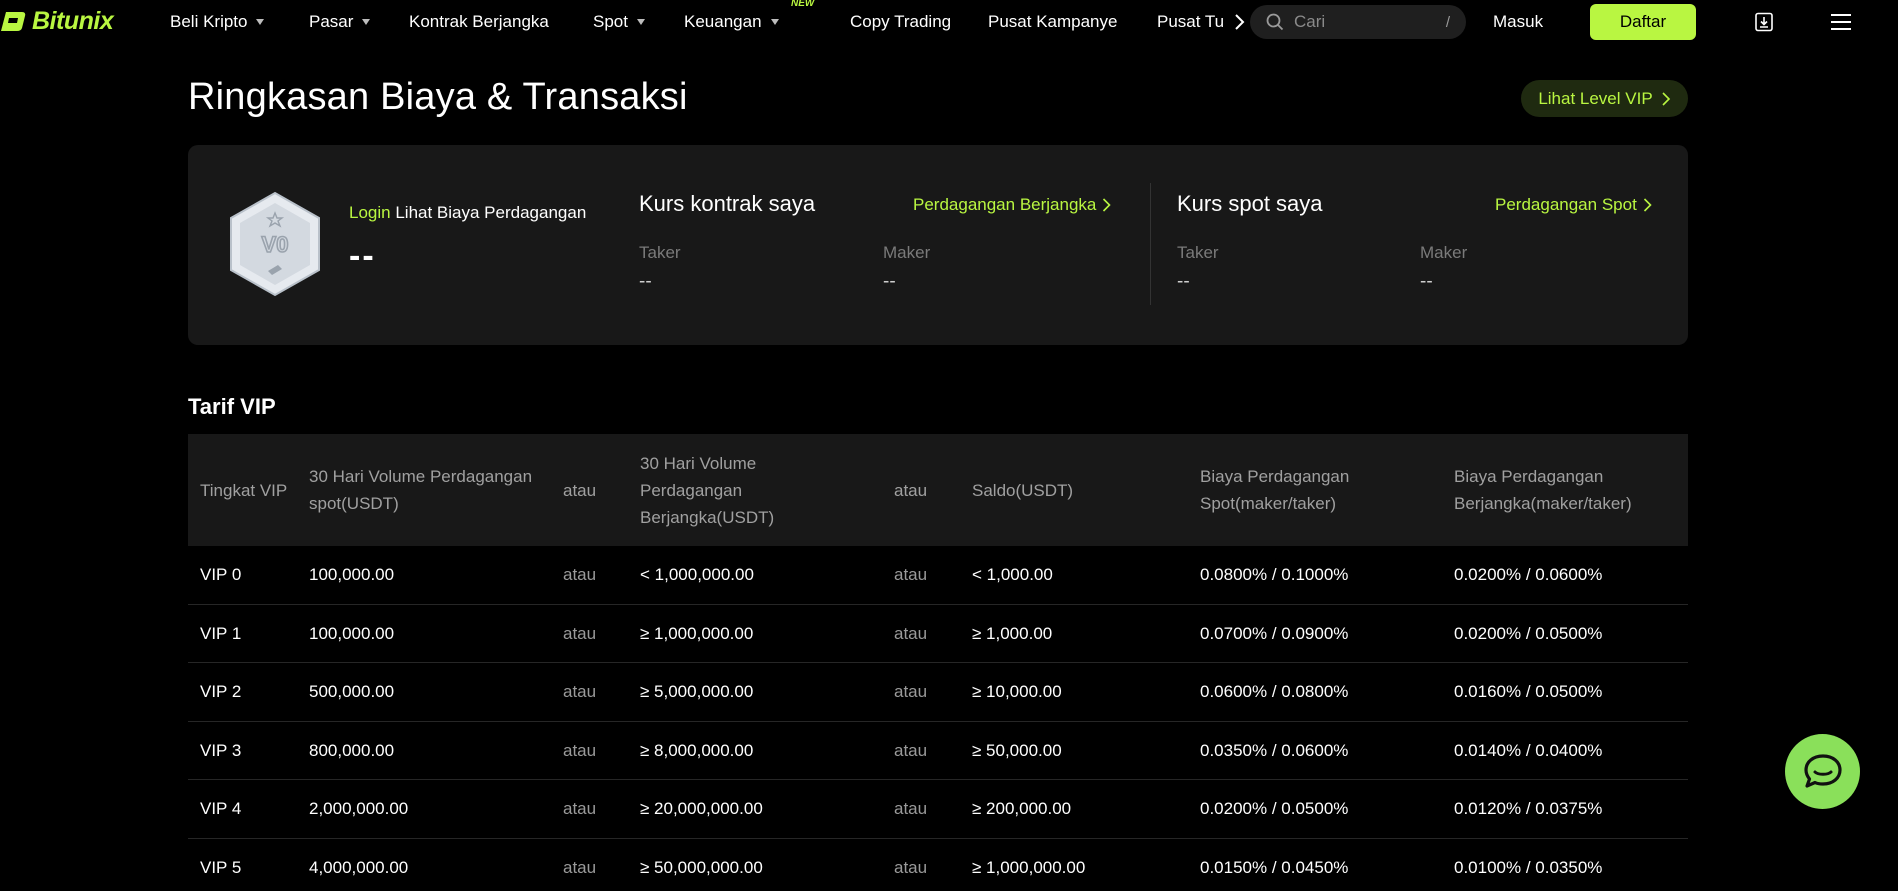  I want to click on cell-vip-level: VIP 4, so click(221, 809).